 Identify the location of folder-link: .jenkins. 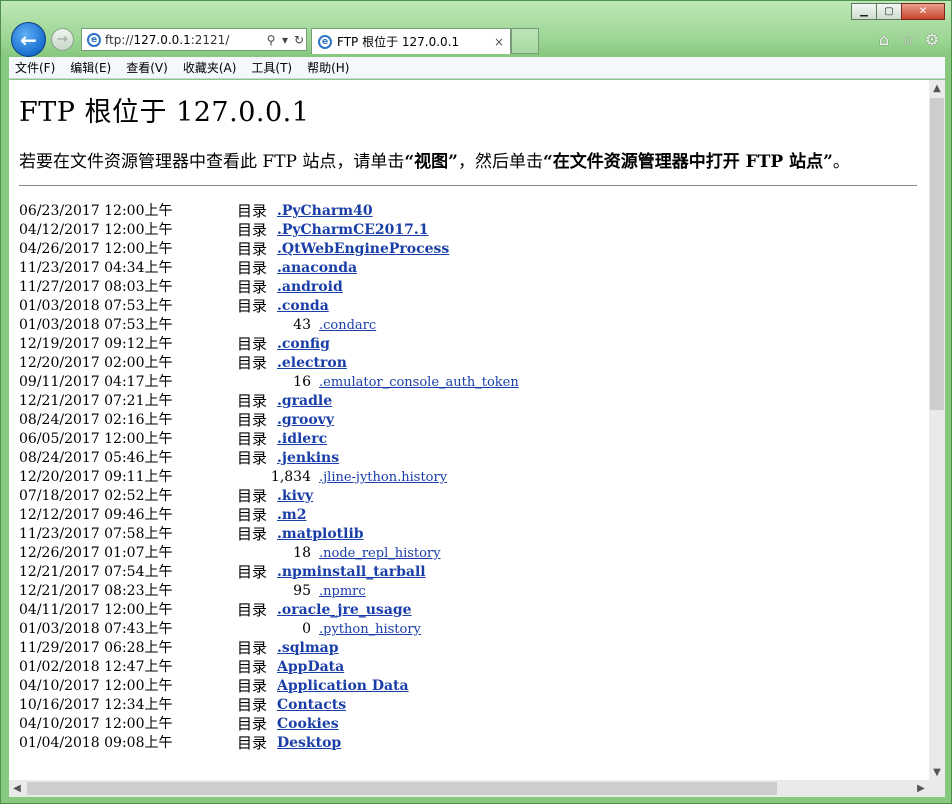
(308, 458).